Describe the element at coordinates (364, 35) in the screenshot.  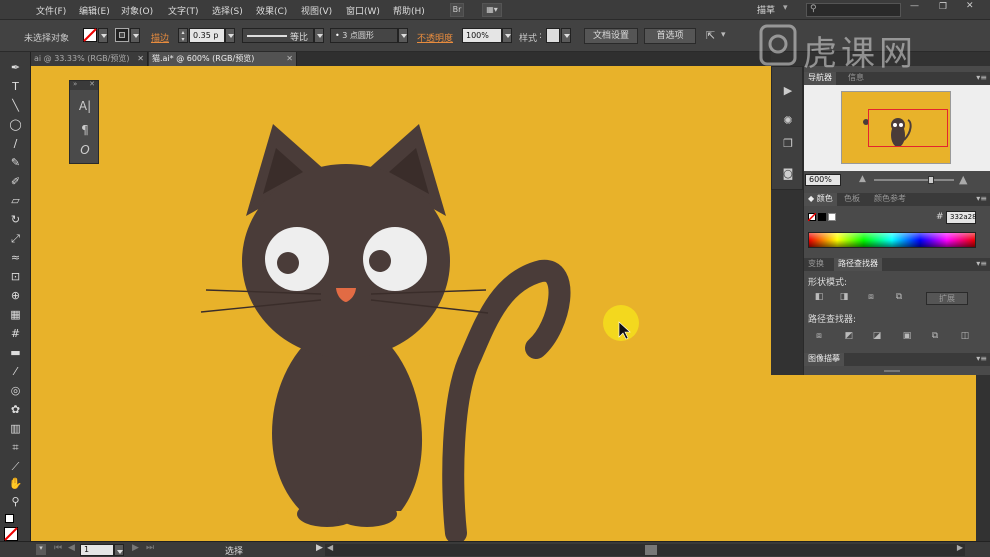
I see `brush-definition: • 3 点圆形` at that location.